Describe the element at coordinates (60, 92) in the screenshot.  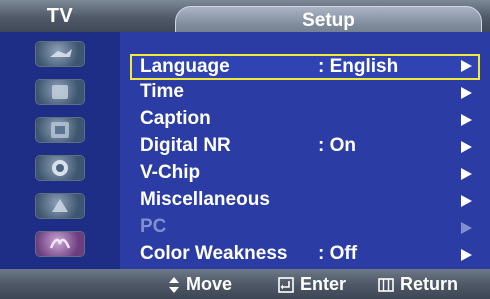
I see `sound-icon` at that location.